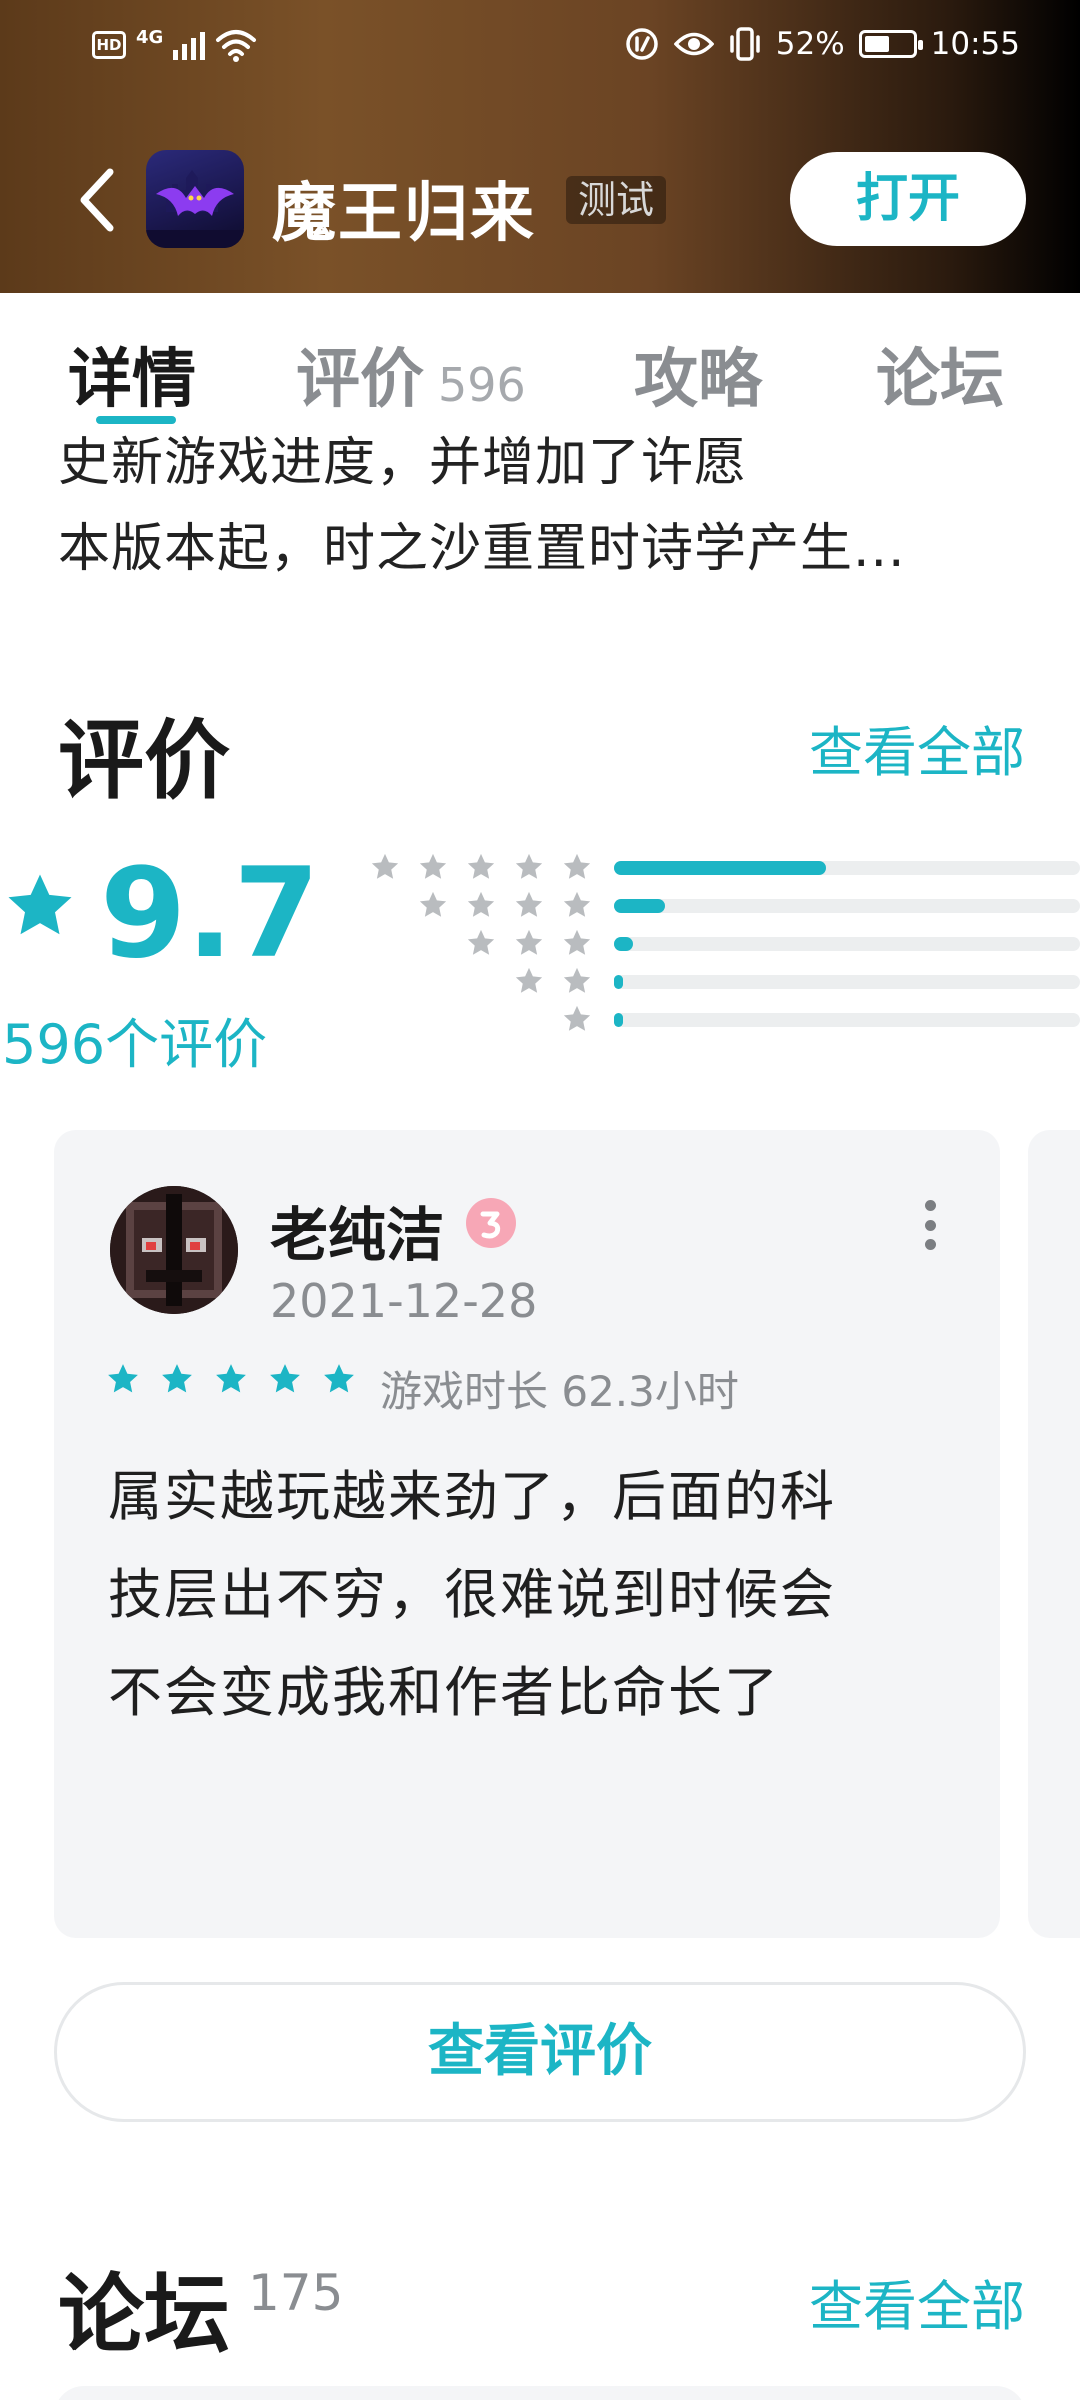 The width and height of the screenshot is (1080, 2400). What do you see at coordinates (693, 44) in the screenshot?
I see `eye-comfort-icon` at bounding box center [693, 44].